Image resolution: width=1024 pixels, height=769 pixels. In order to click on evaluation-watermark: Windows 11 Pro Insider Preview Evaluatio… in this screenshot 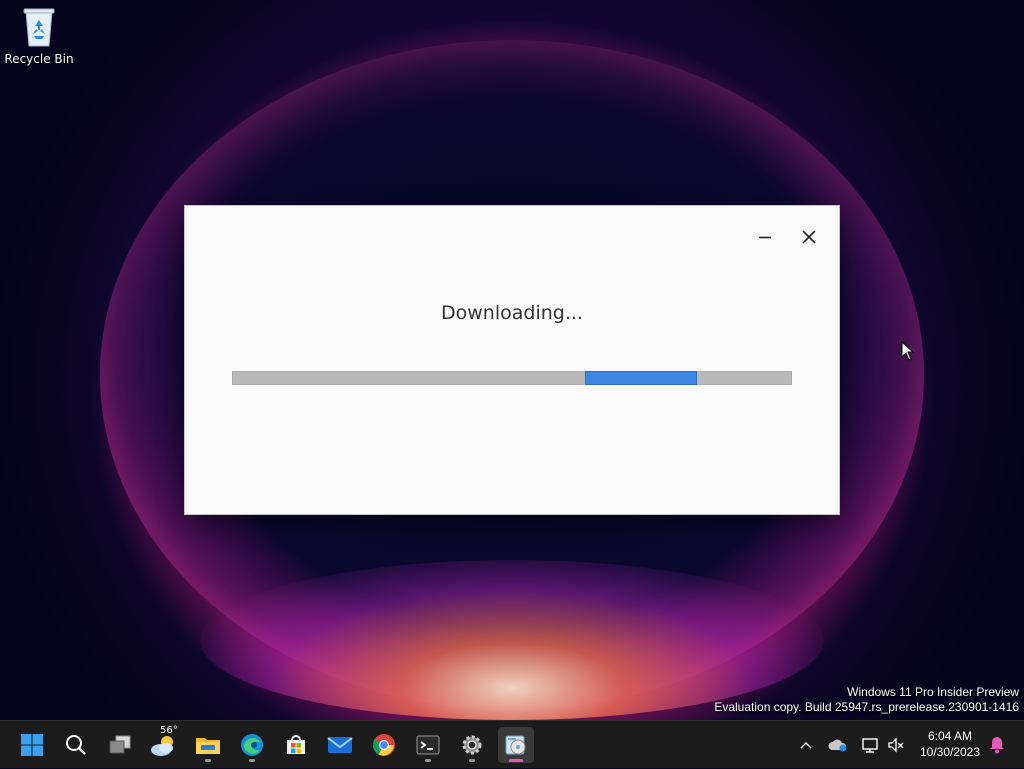, I will do `click(866, 700)`.